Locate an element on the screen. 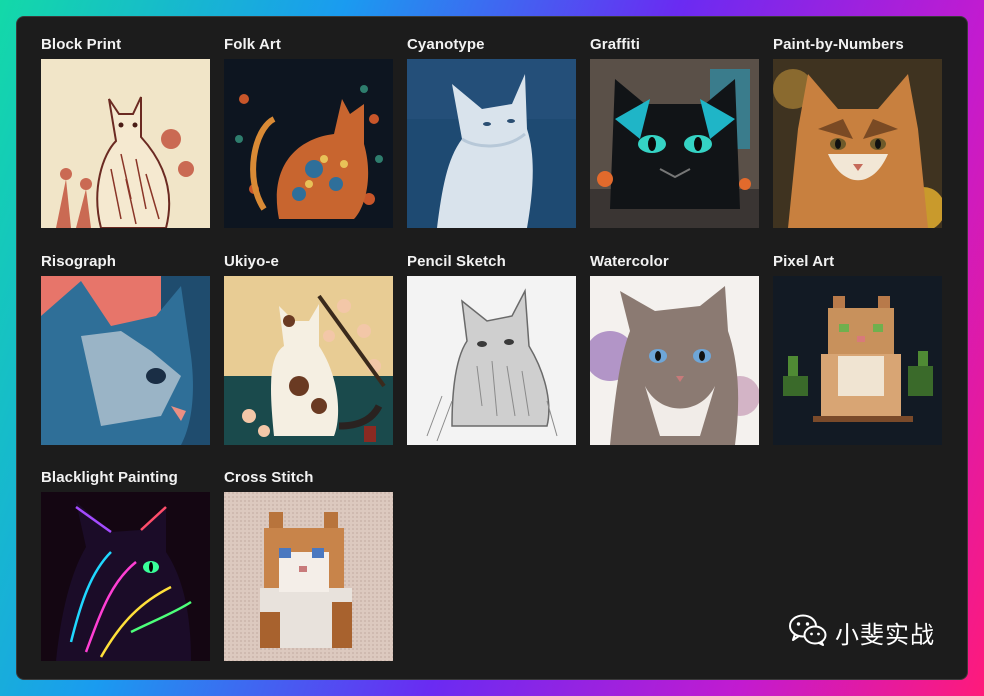 This screenshot has height=696, width=984. wechat-watermark: 小斐实战 is located at coordinates (862, 632).